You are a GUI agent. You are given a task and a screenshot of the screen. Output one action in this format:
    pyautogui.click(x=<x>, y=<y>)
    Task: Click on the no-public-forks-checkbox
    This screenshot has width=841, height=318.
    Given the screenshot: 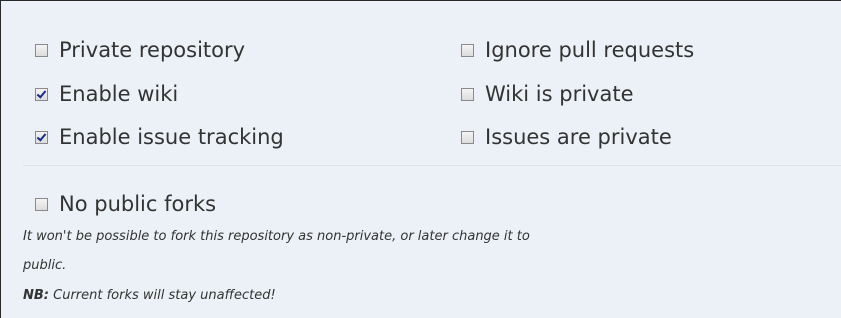 What is the action you would take?
    pyautogui.click(x=41, y=204)
    